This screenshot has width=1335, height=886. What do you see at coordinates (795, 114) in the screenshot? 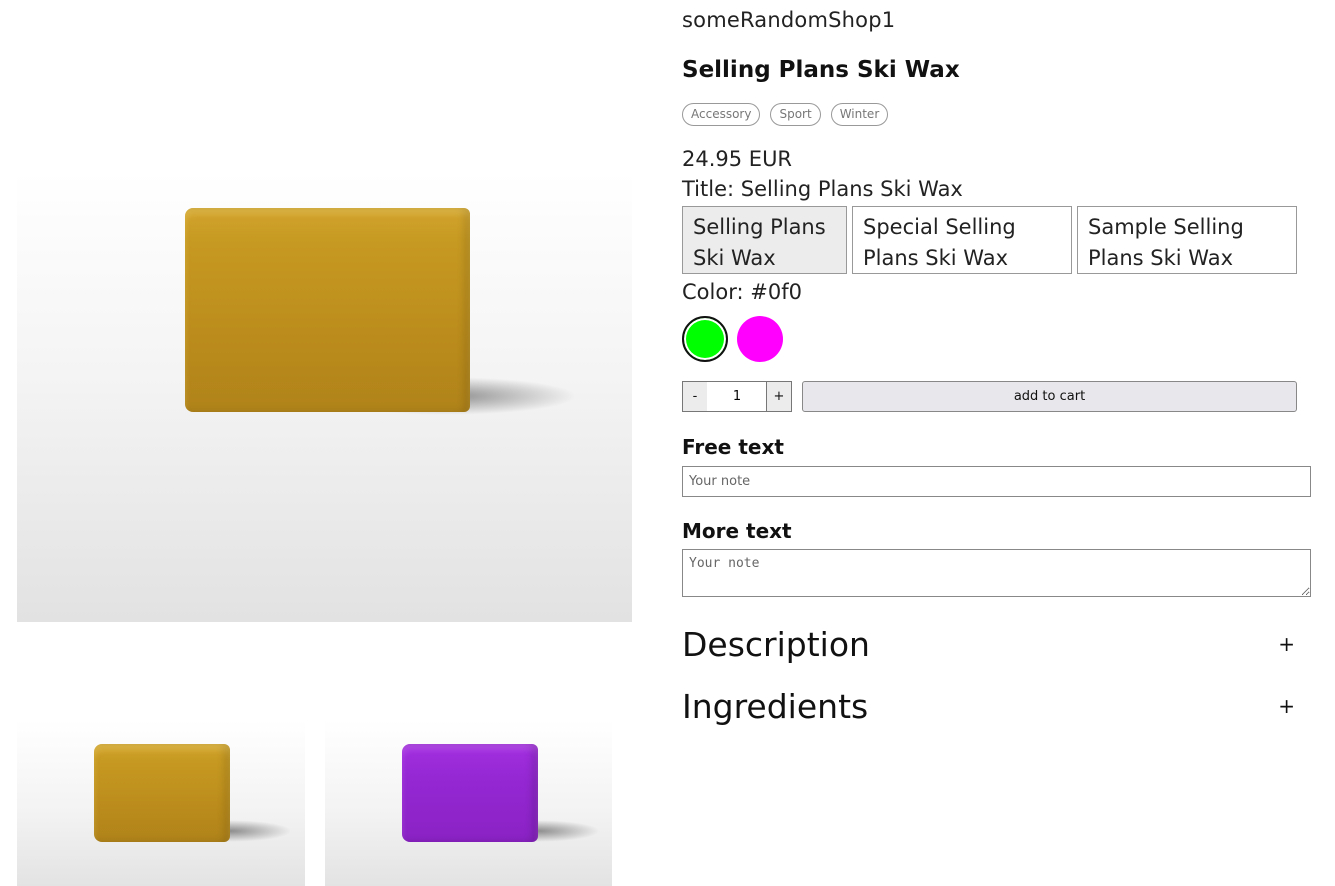
I see `tag-sport: Sport` at bounding box center [795, 114].